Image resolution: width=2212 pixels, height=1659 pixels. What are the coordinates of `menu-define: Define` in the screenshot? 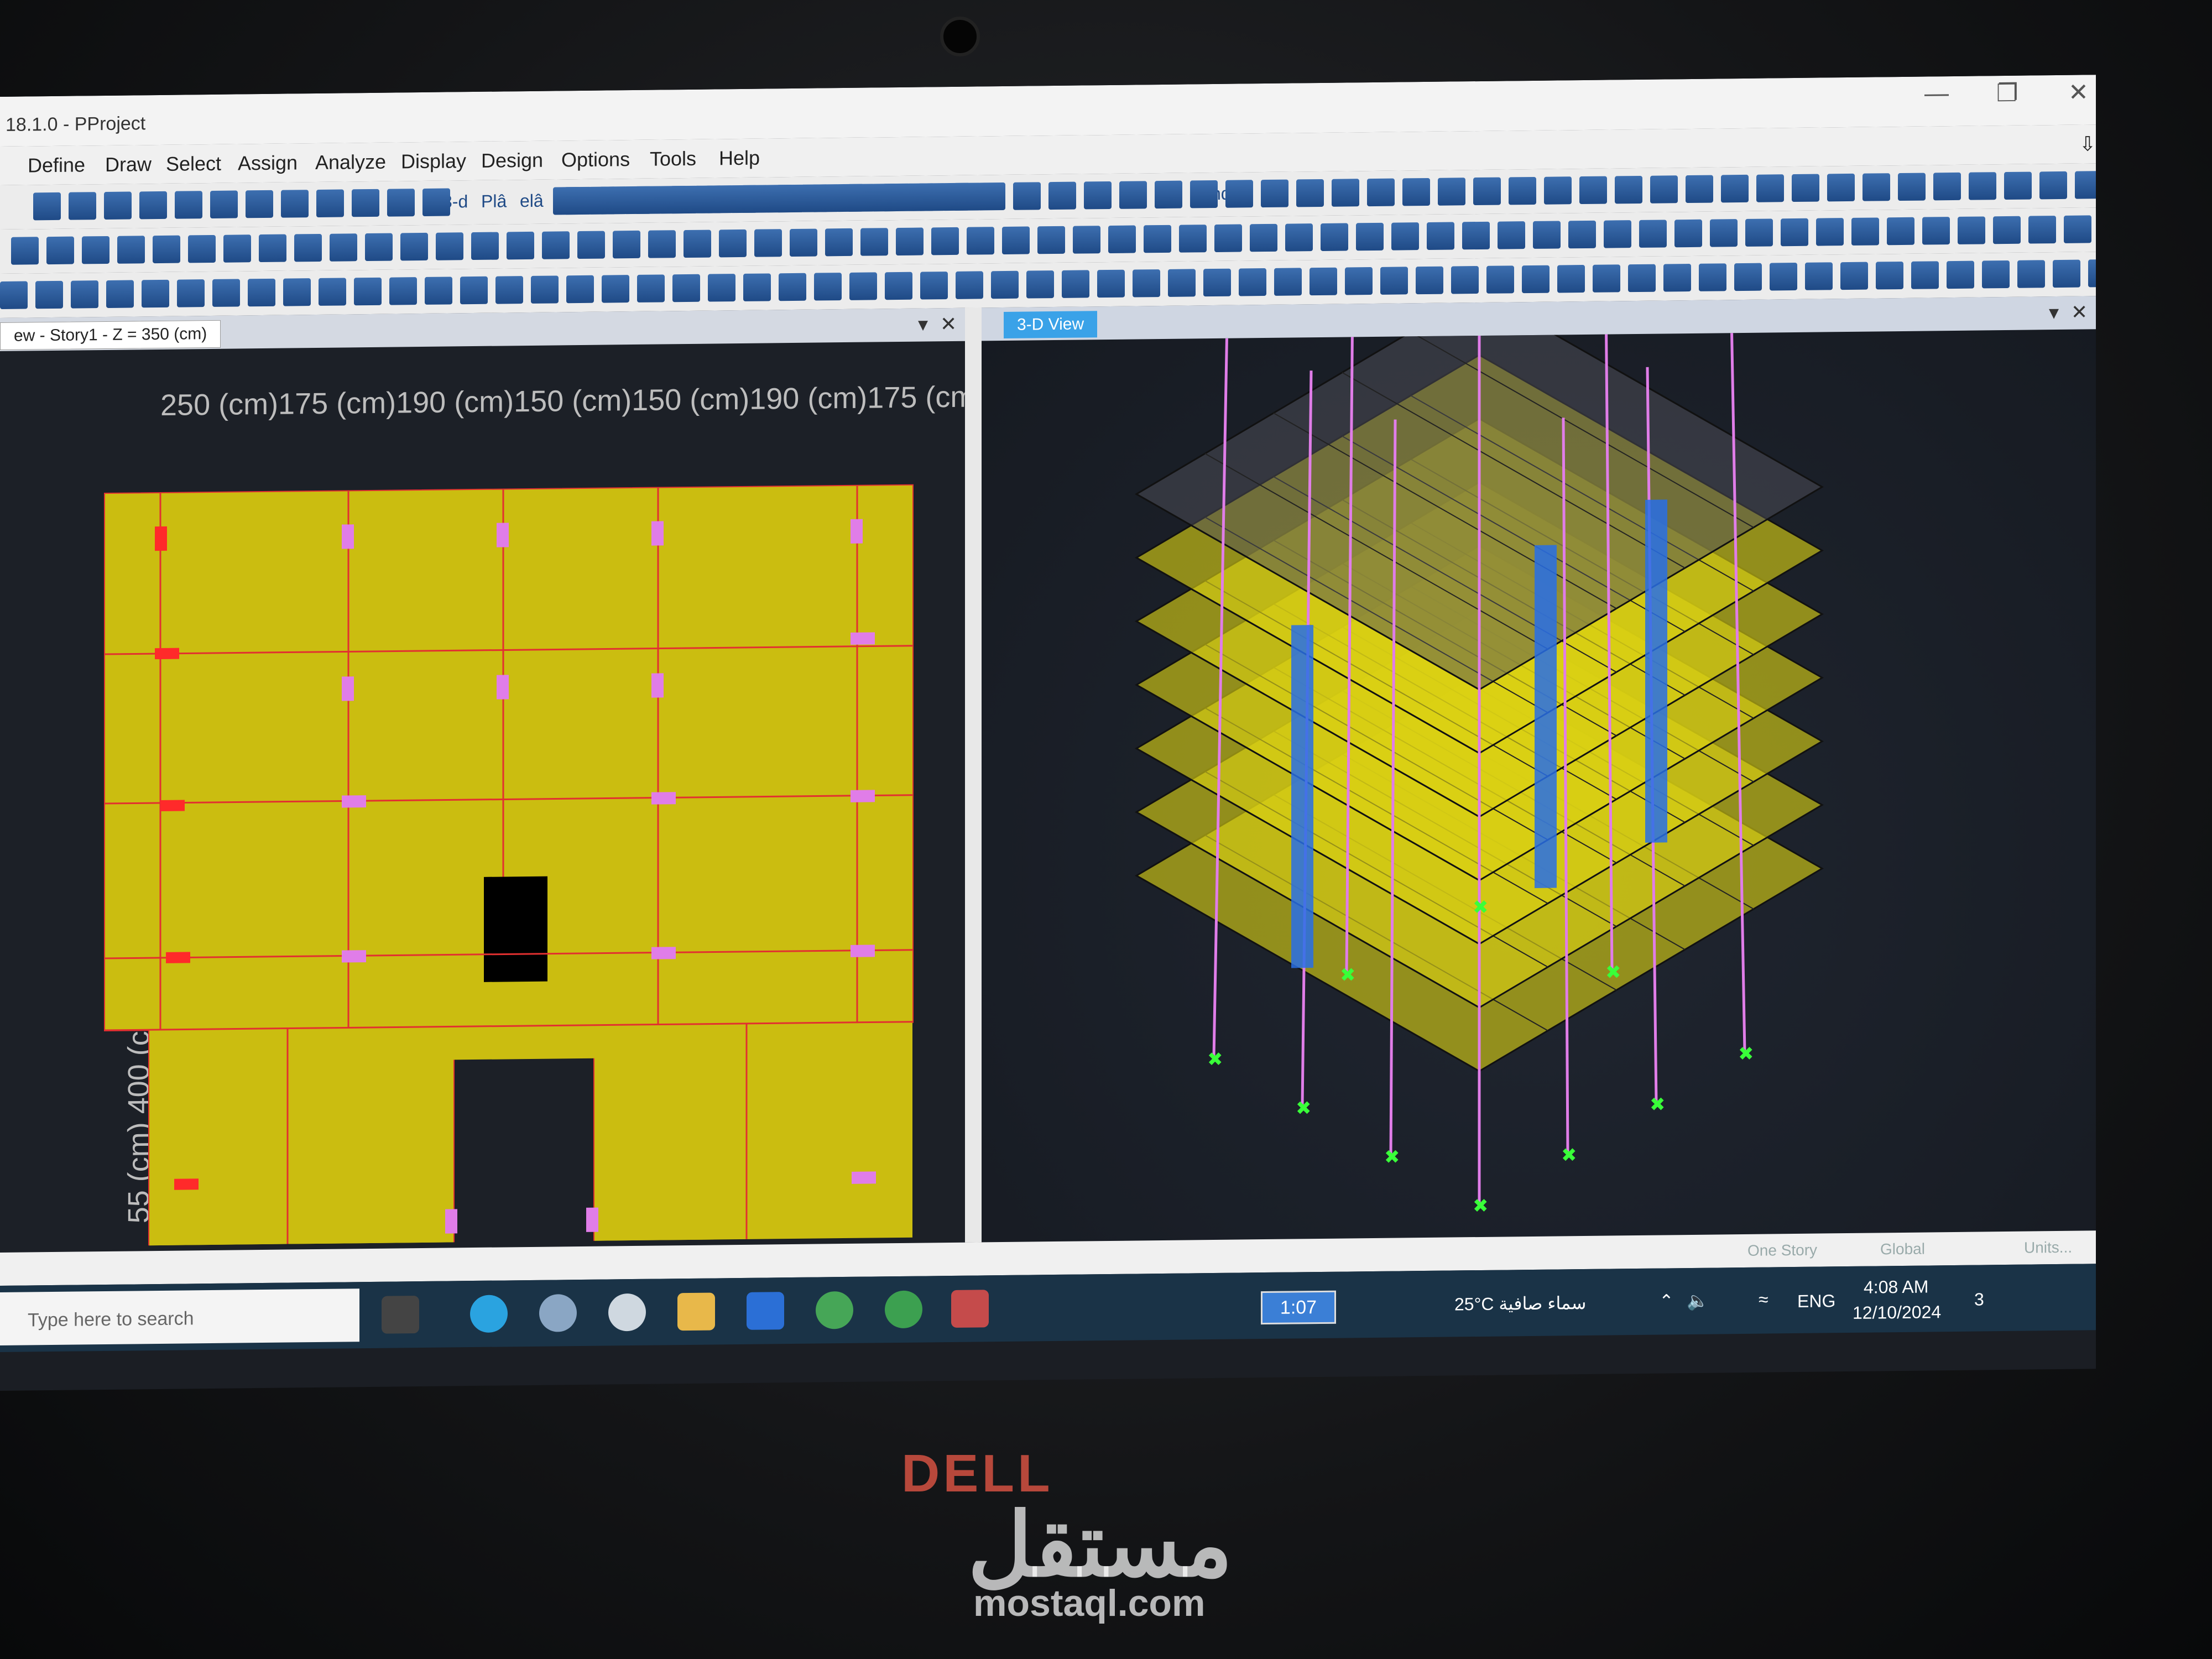 It's located at (57, 165).